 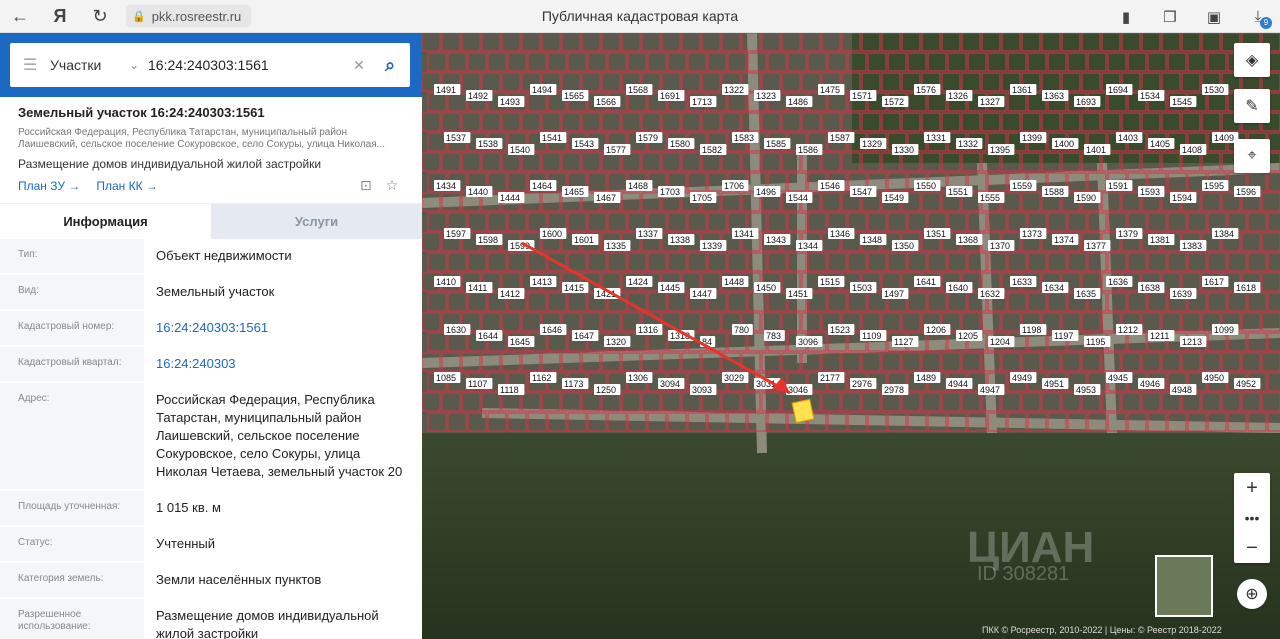 What do you see at coordinates (1054, 384) in the screenshot?
I see `parcel-label: 4951` at bounding box center [1054, 384].